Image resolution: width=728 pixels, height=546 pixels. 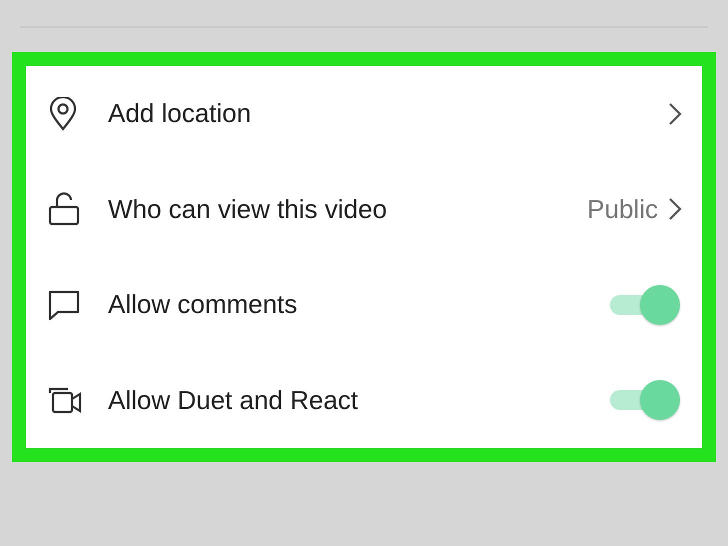 What do you see at coordinates (180, 114) in the screenshot?
I see `setting-label: Add location` at bounding box center [180, 114].